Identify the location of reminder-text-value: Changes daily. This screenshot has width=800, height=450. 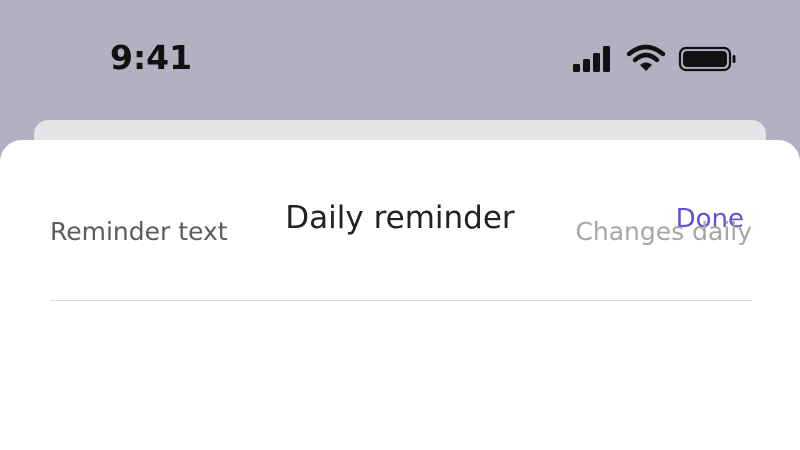
(663, 231).